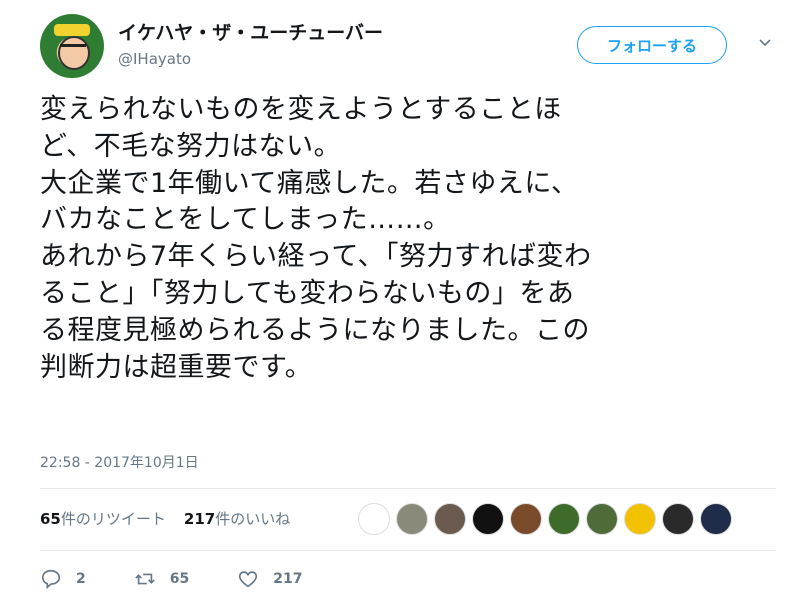 The width and height of the screenshot is (798, 614). Describe the element at coordinates (253, 519) in the screenshot. I see `likes-label: 件のいいね` at that location.